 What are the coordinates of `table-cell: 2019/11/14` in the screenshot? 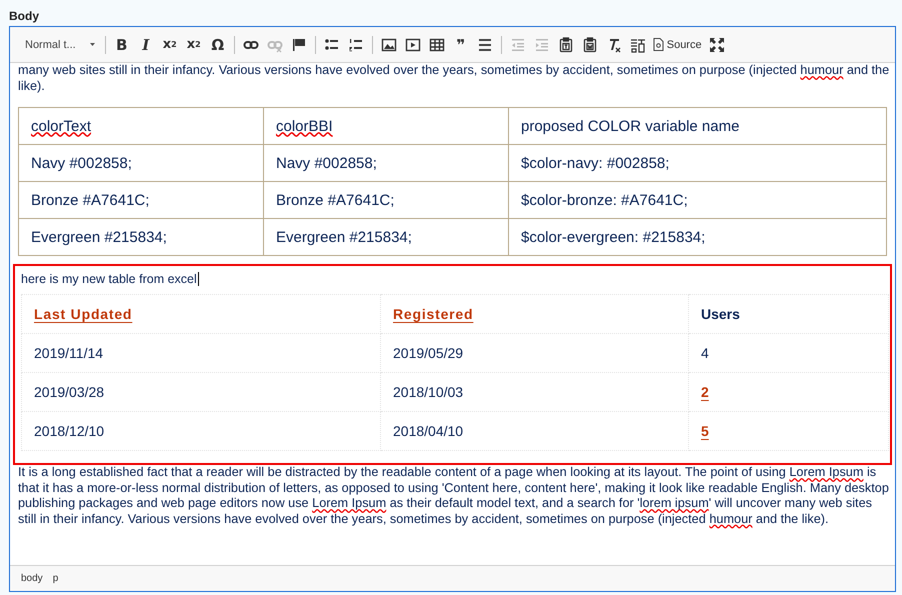 It's located at (201, 353).